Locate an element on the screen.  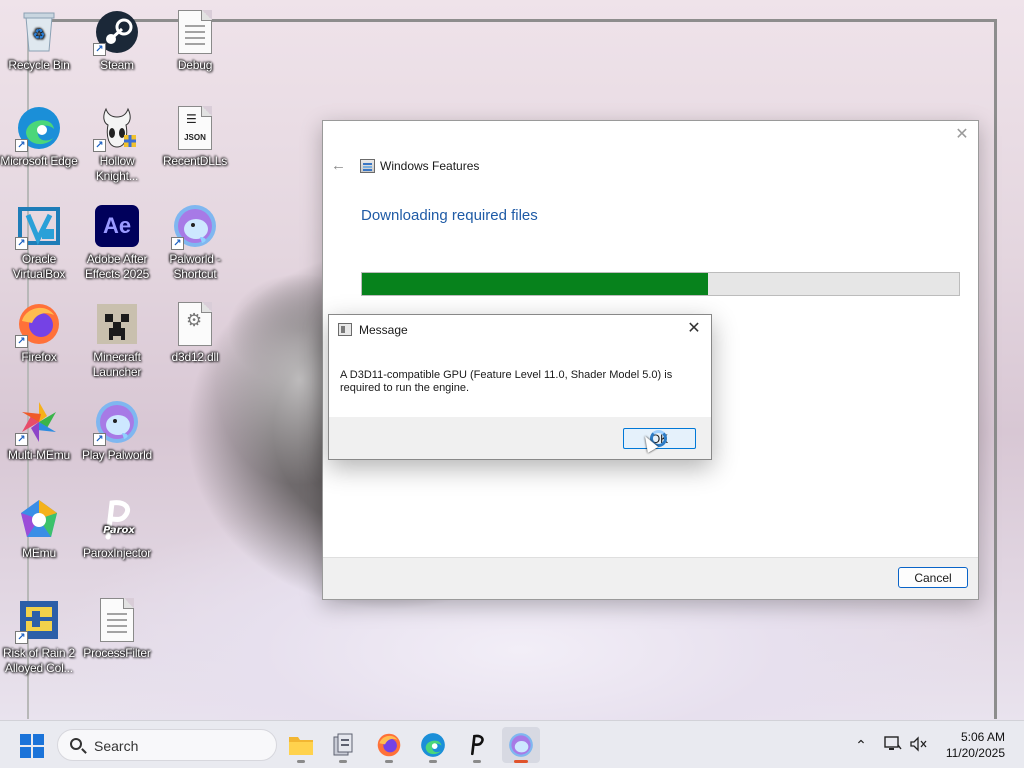
taskbar-palworld is located at coordinates (521, 745).